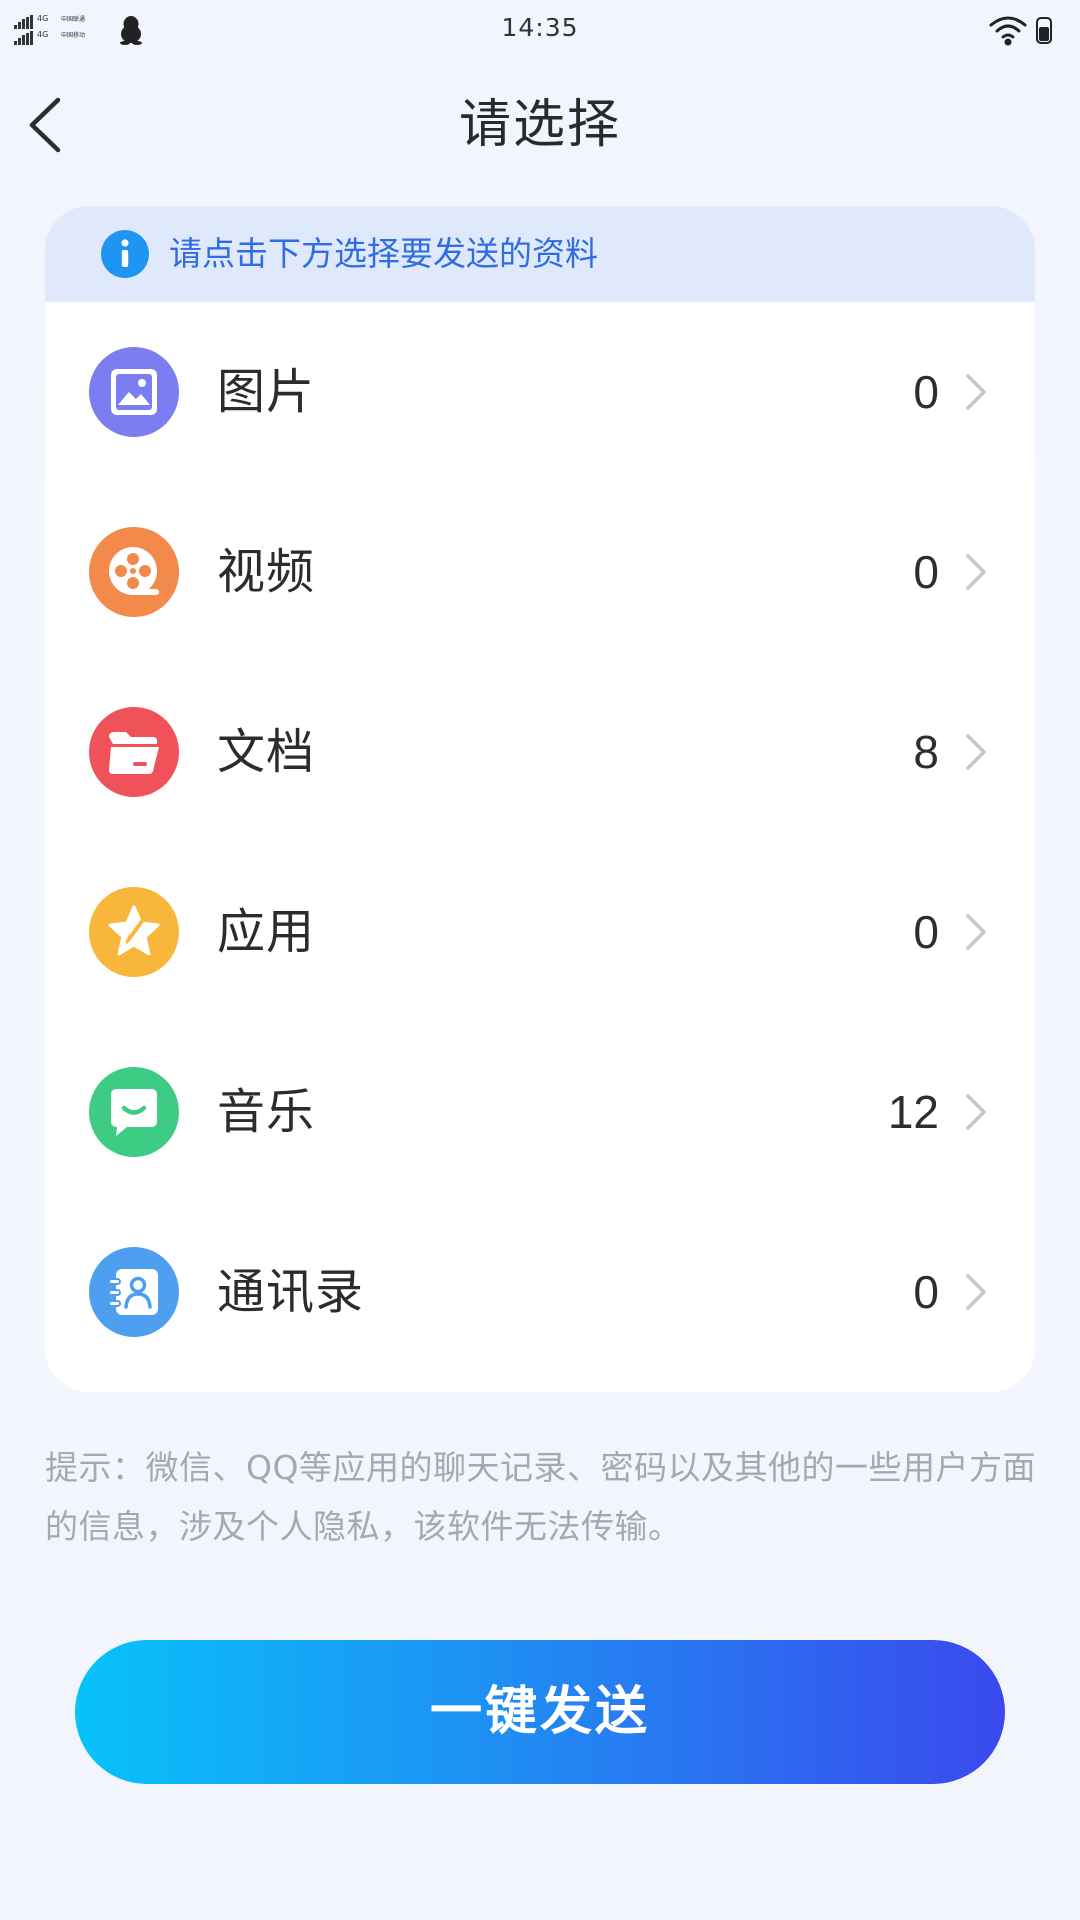  I want to click on item-label: 应用, so click(266, 932).